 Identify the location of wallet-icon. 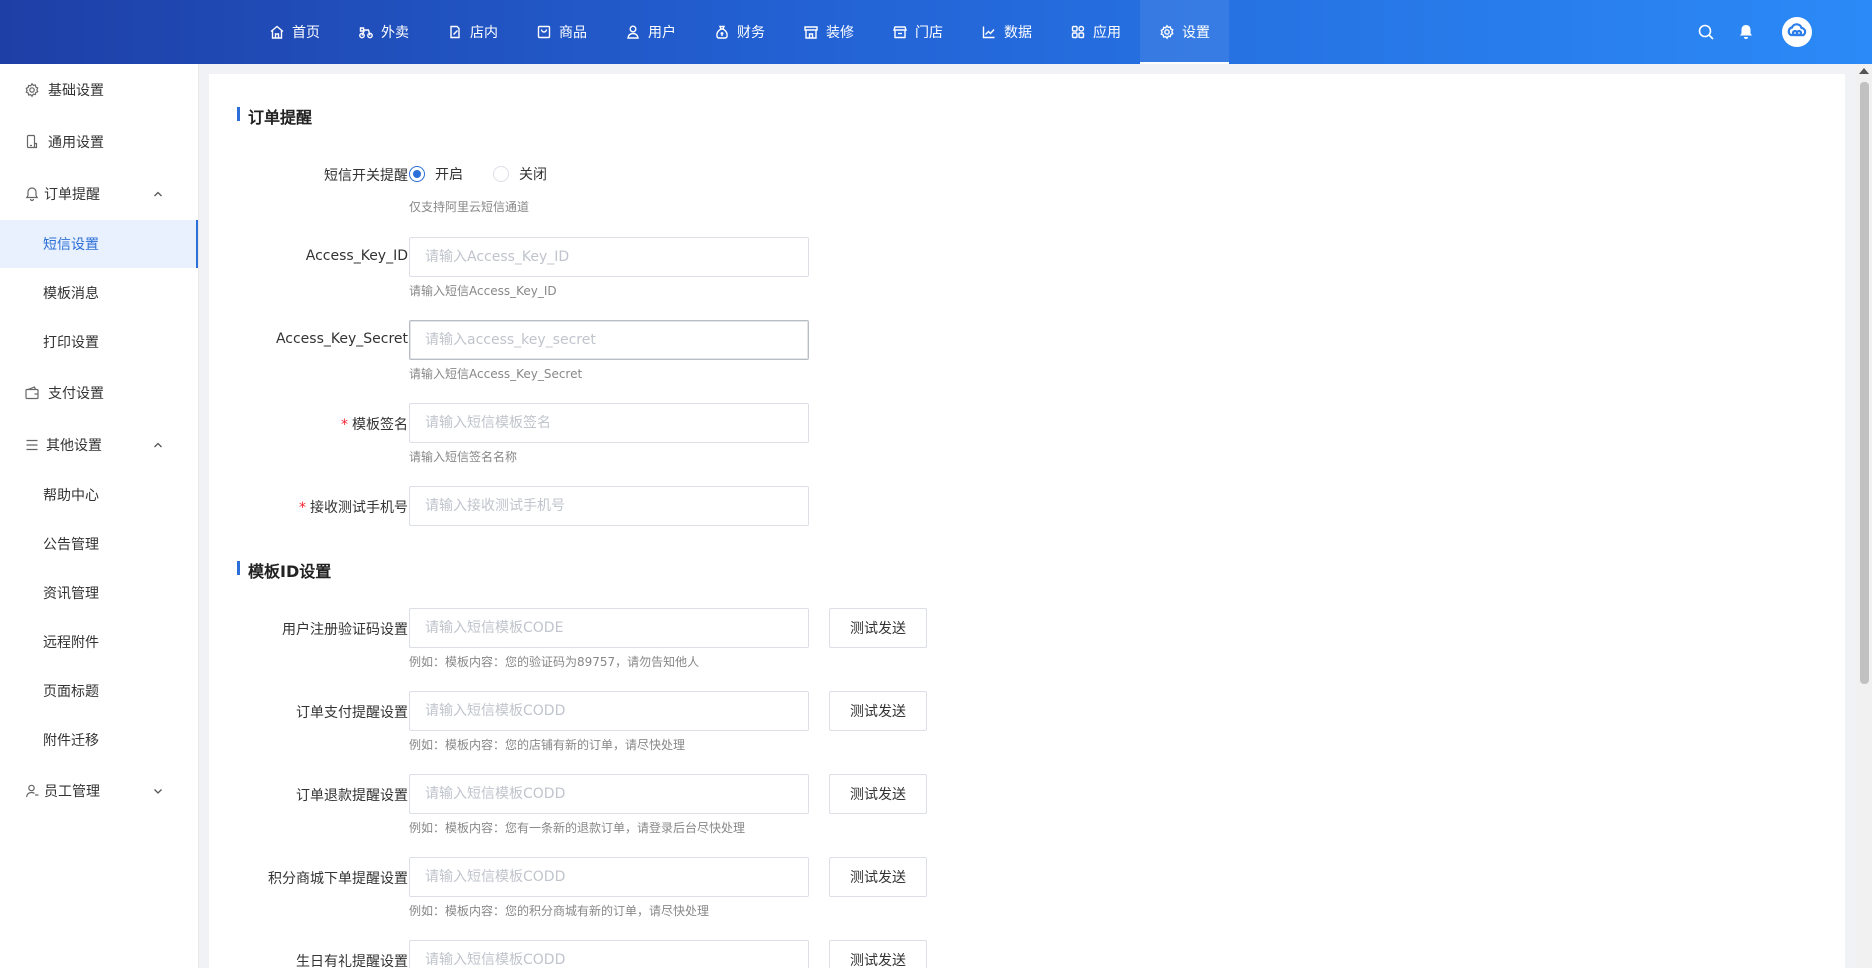
(32, 393).